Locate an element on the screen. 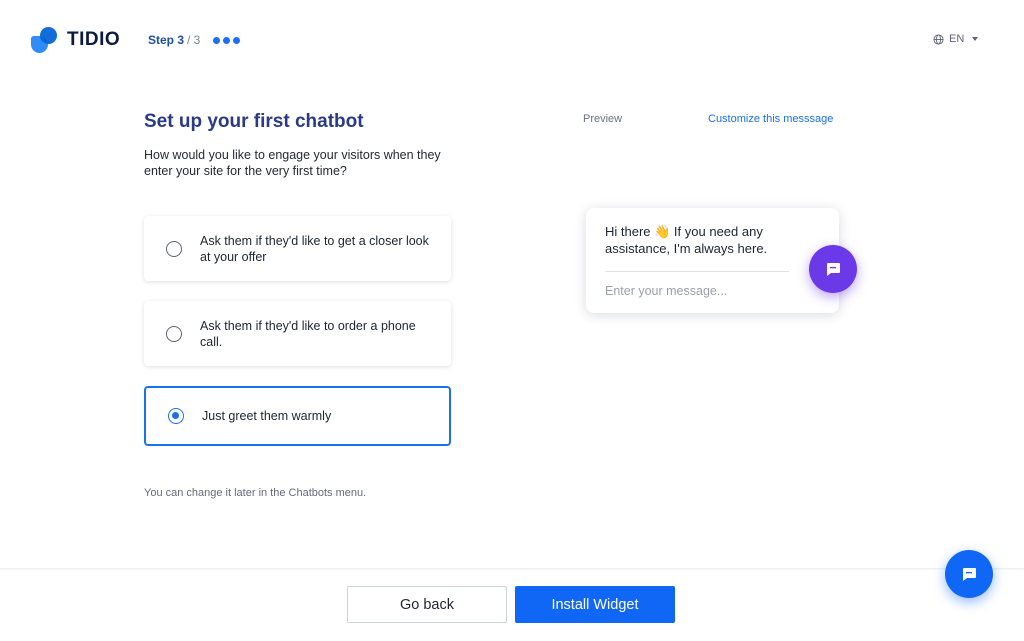 This screenshot has height=641, width=1024. divider is located at coordinates (697, 271).